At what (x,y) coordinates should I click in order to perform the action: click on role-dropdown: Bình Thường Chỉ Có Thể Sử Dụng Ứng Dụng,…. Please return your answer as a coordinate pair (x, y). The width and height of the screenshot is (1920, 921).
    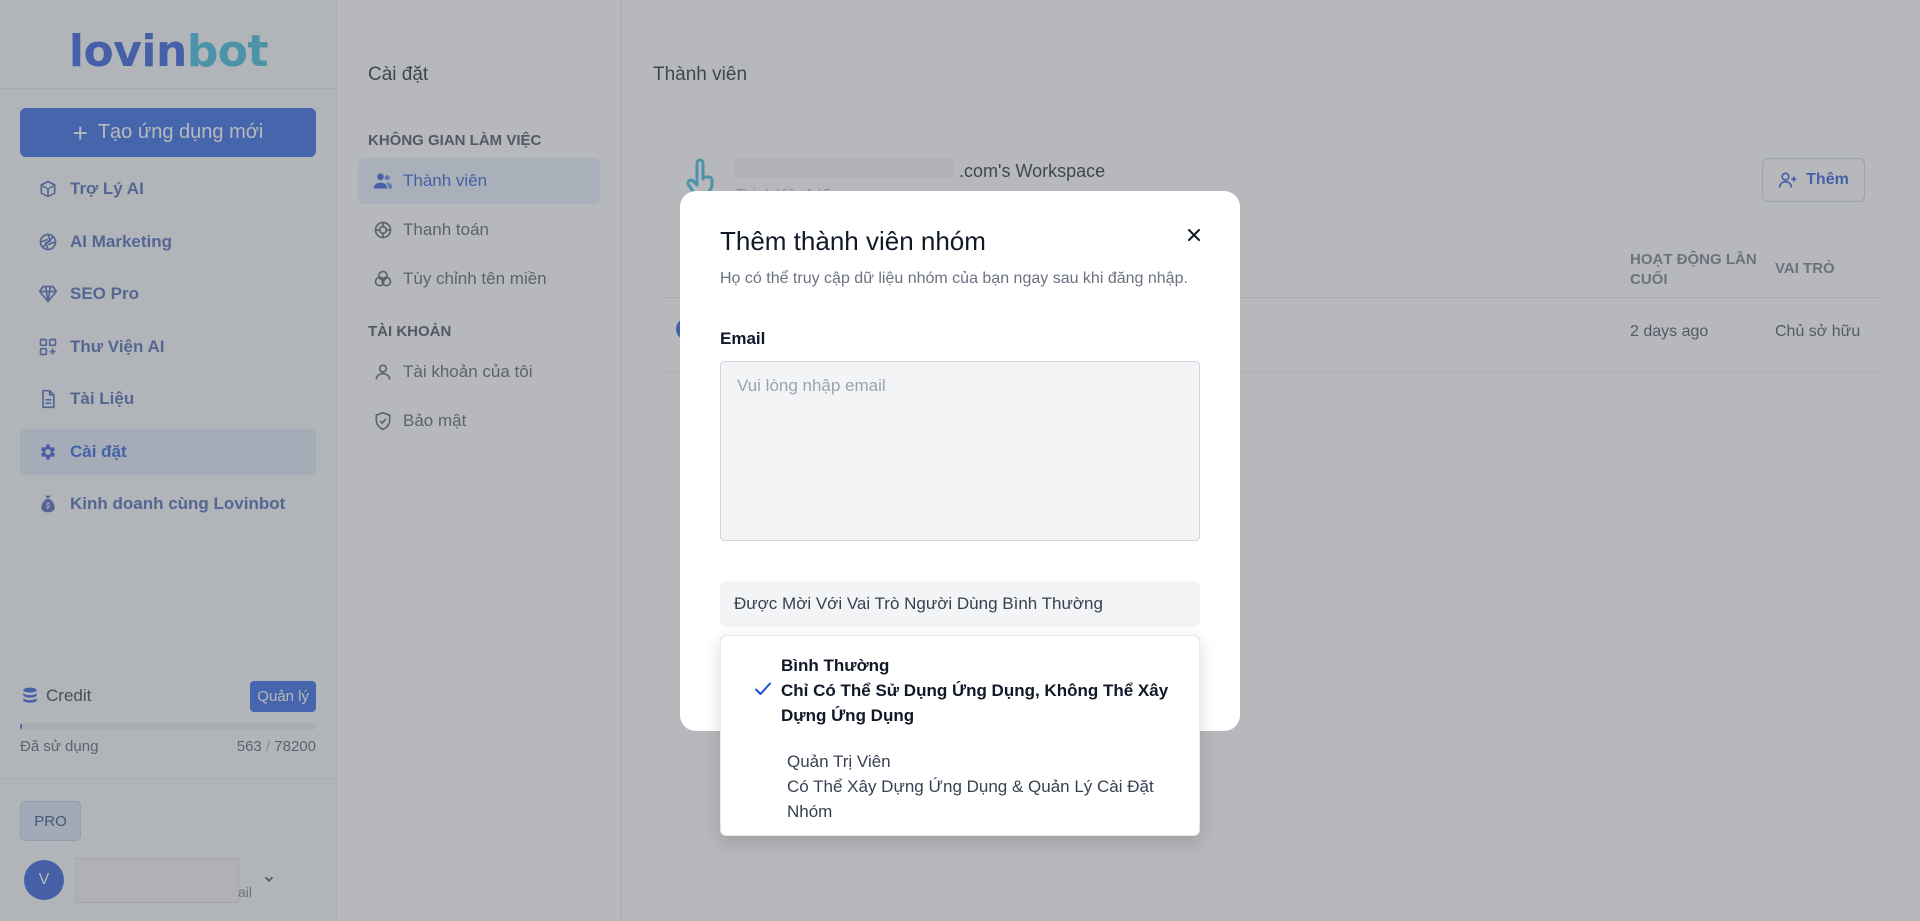
    Looking at the image, I should click on (960, 735).